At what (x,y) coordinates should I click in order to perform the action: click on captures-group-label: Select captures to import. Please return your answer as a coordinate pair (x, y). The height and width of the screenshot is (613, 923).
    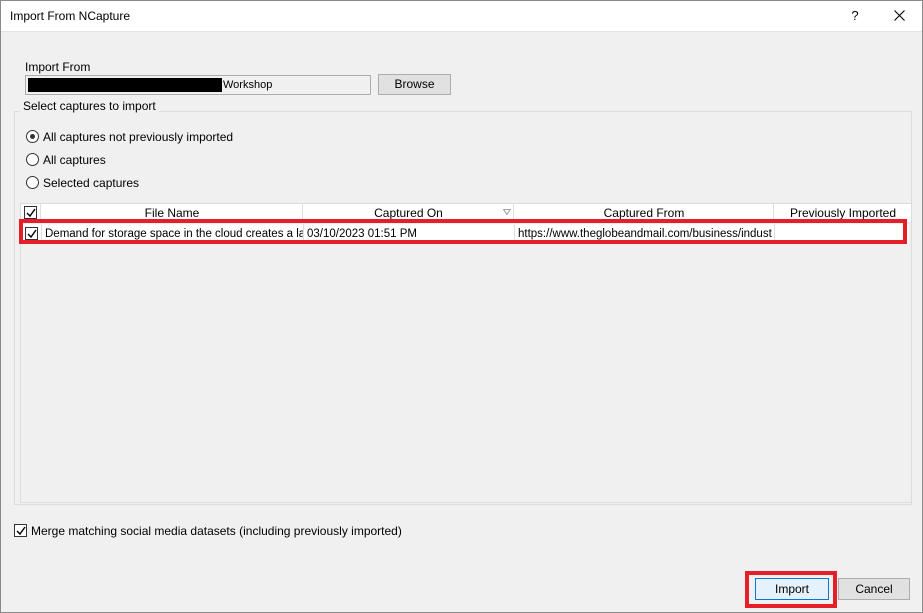
    Looking at the image, I should click on (89, 106).